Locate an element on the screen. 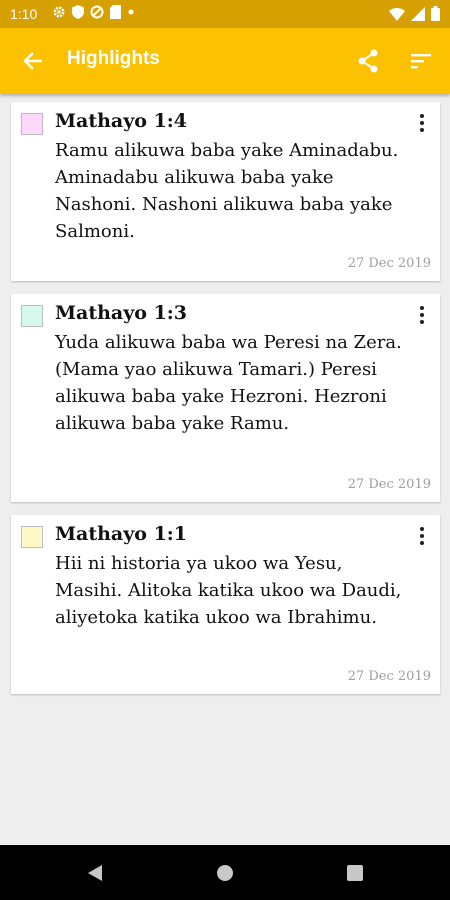 This screenshot has width=450, height=900. status-time: 1:10 is located at coordinates (24, 14).